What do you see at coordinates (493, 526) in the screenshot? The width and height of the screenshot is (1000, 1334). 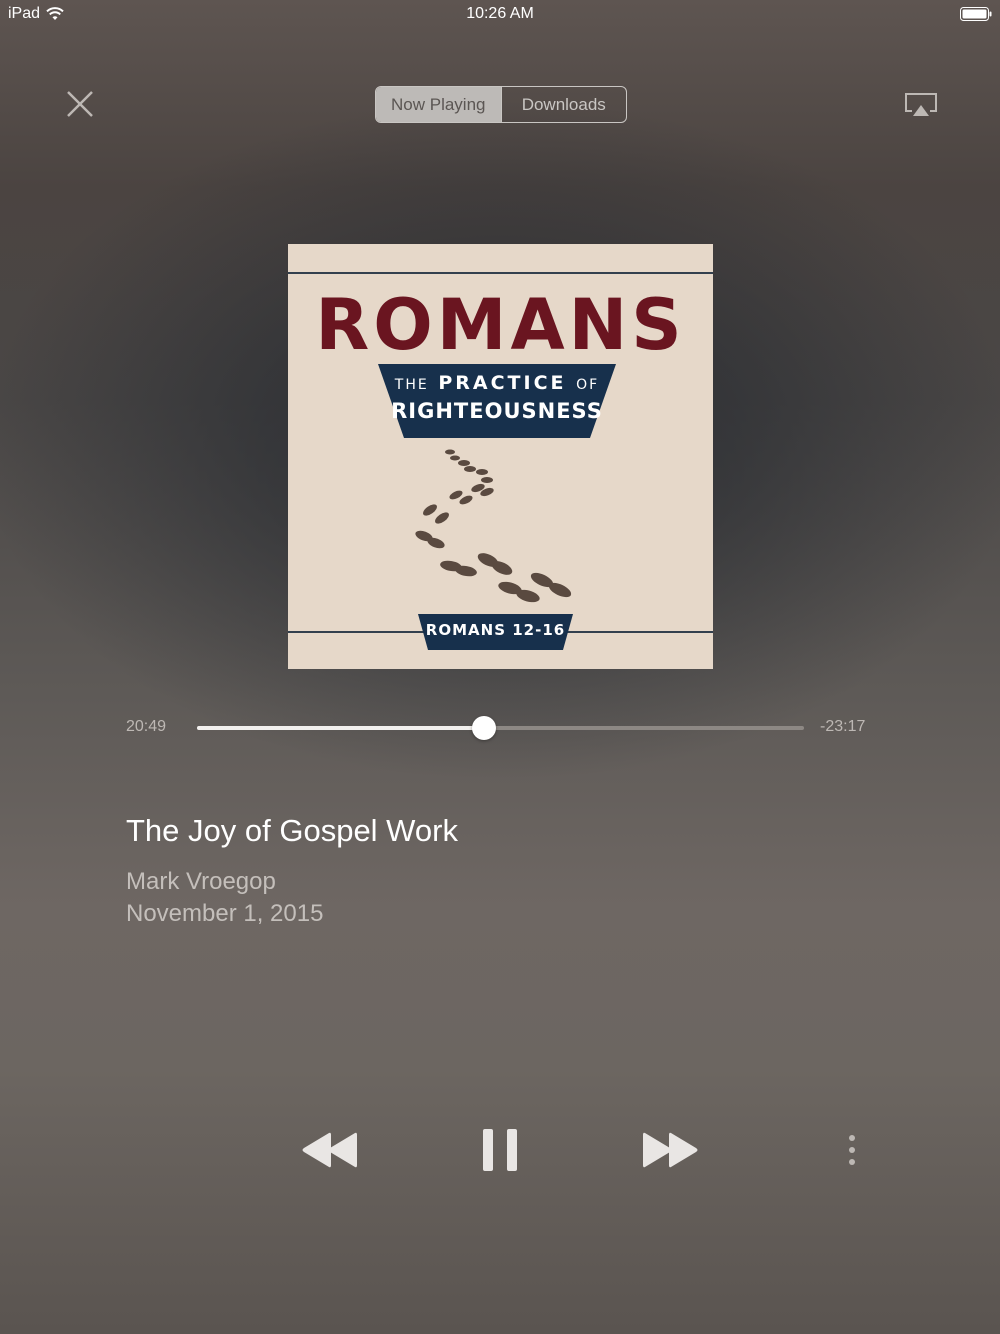 I see `footprints-illustration` at bounding box center [493, 526].